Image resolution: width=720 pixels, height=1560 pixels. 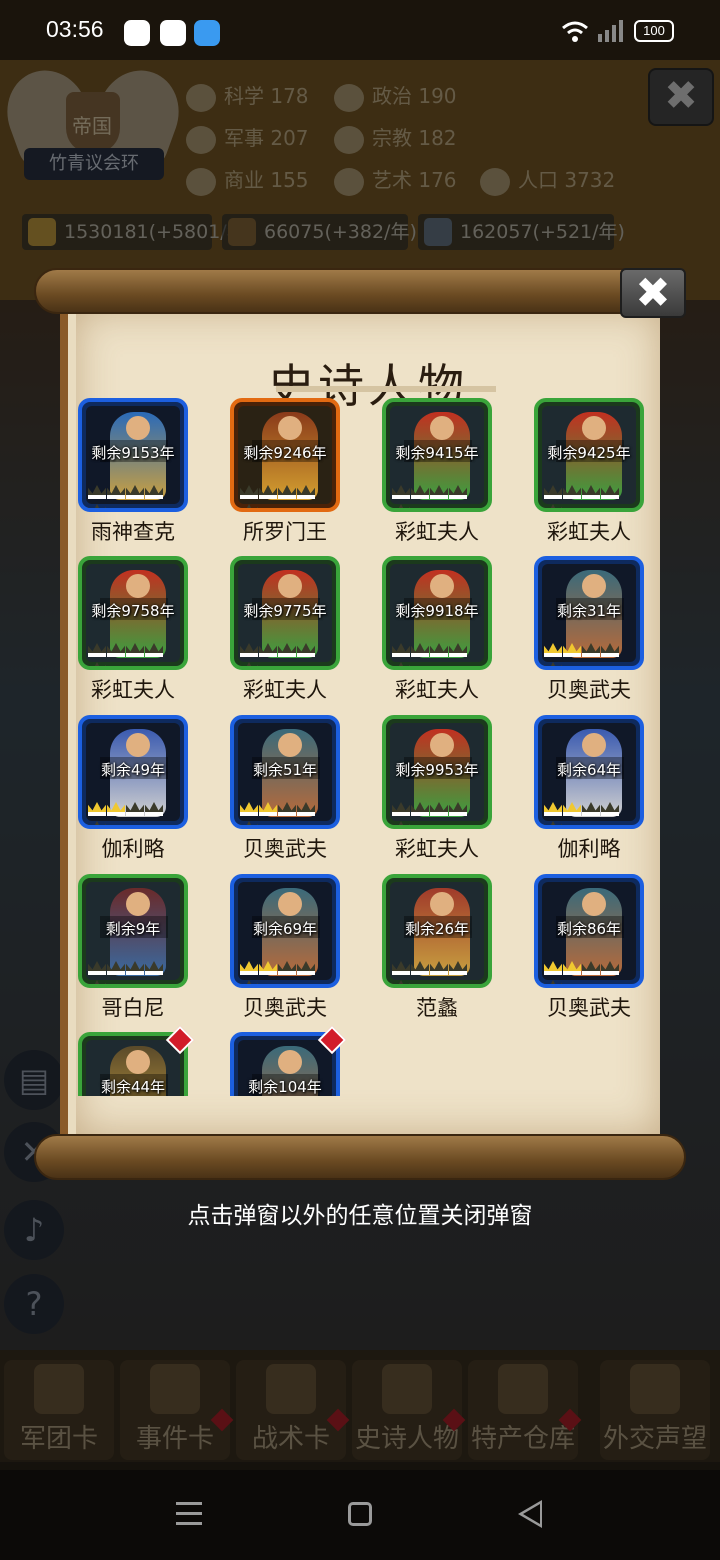 I want to click on character-card: 剩余51年 贝奥武夫, so click(x=285, y=789).